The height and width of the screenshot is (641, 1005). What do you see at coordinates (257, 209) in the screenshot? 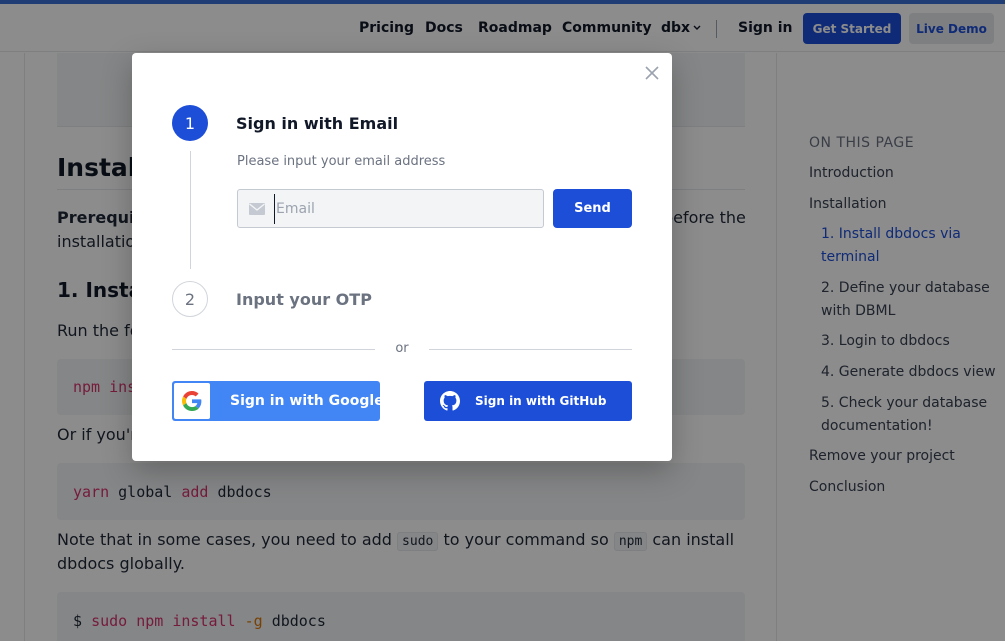
I see `mail-icon` at bounding box center [257, 209].